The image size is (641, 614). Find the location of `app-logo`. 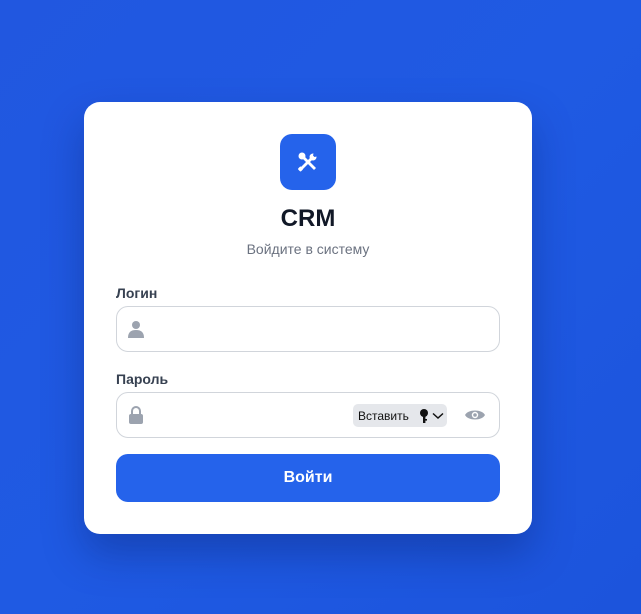

app-logo is located at coordinates (308, 162).